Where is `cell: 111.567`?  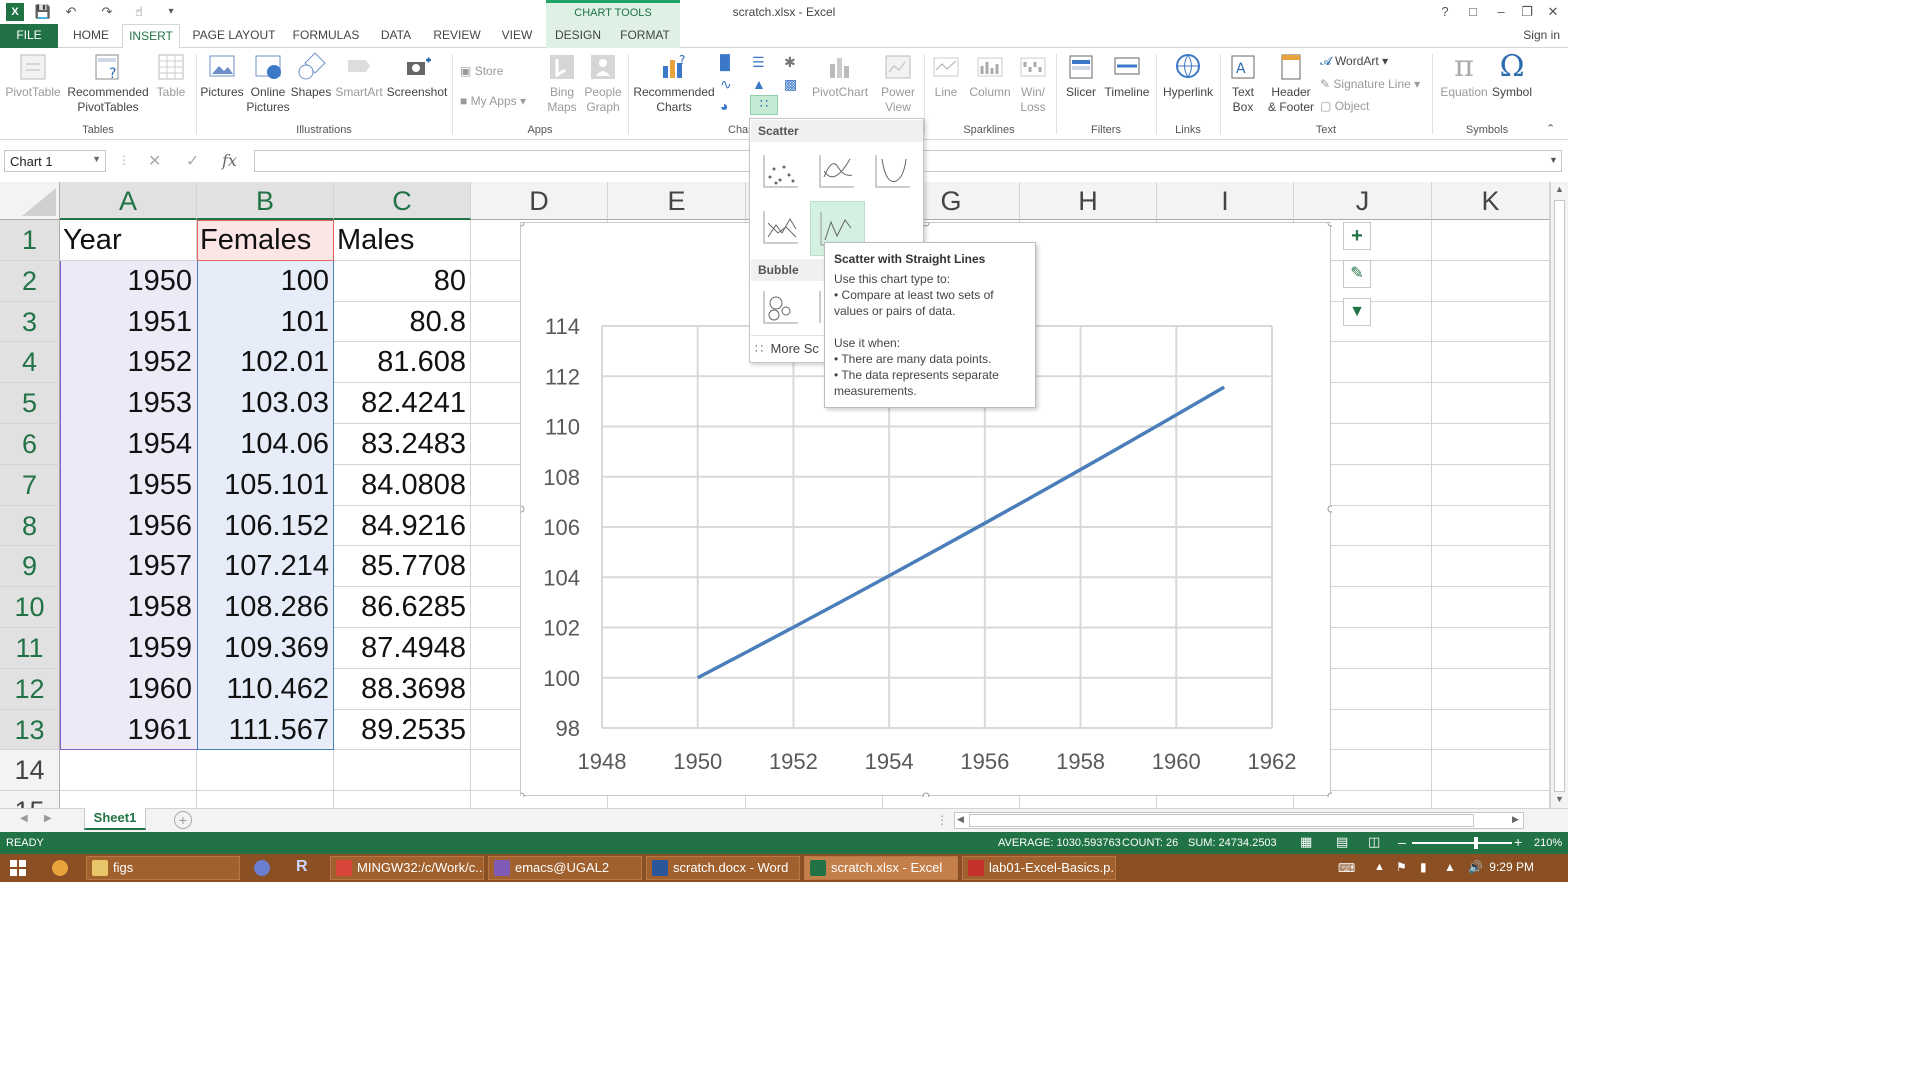 cell: 111.567 is located at coordinates (264, 732).